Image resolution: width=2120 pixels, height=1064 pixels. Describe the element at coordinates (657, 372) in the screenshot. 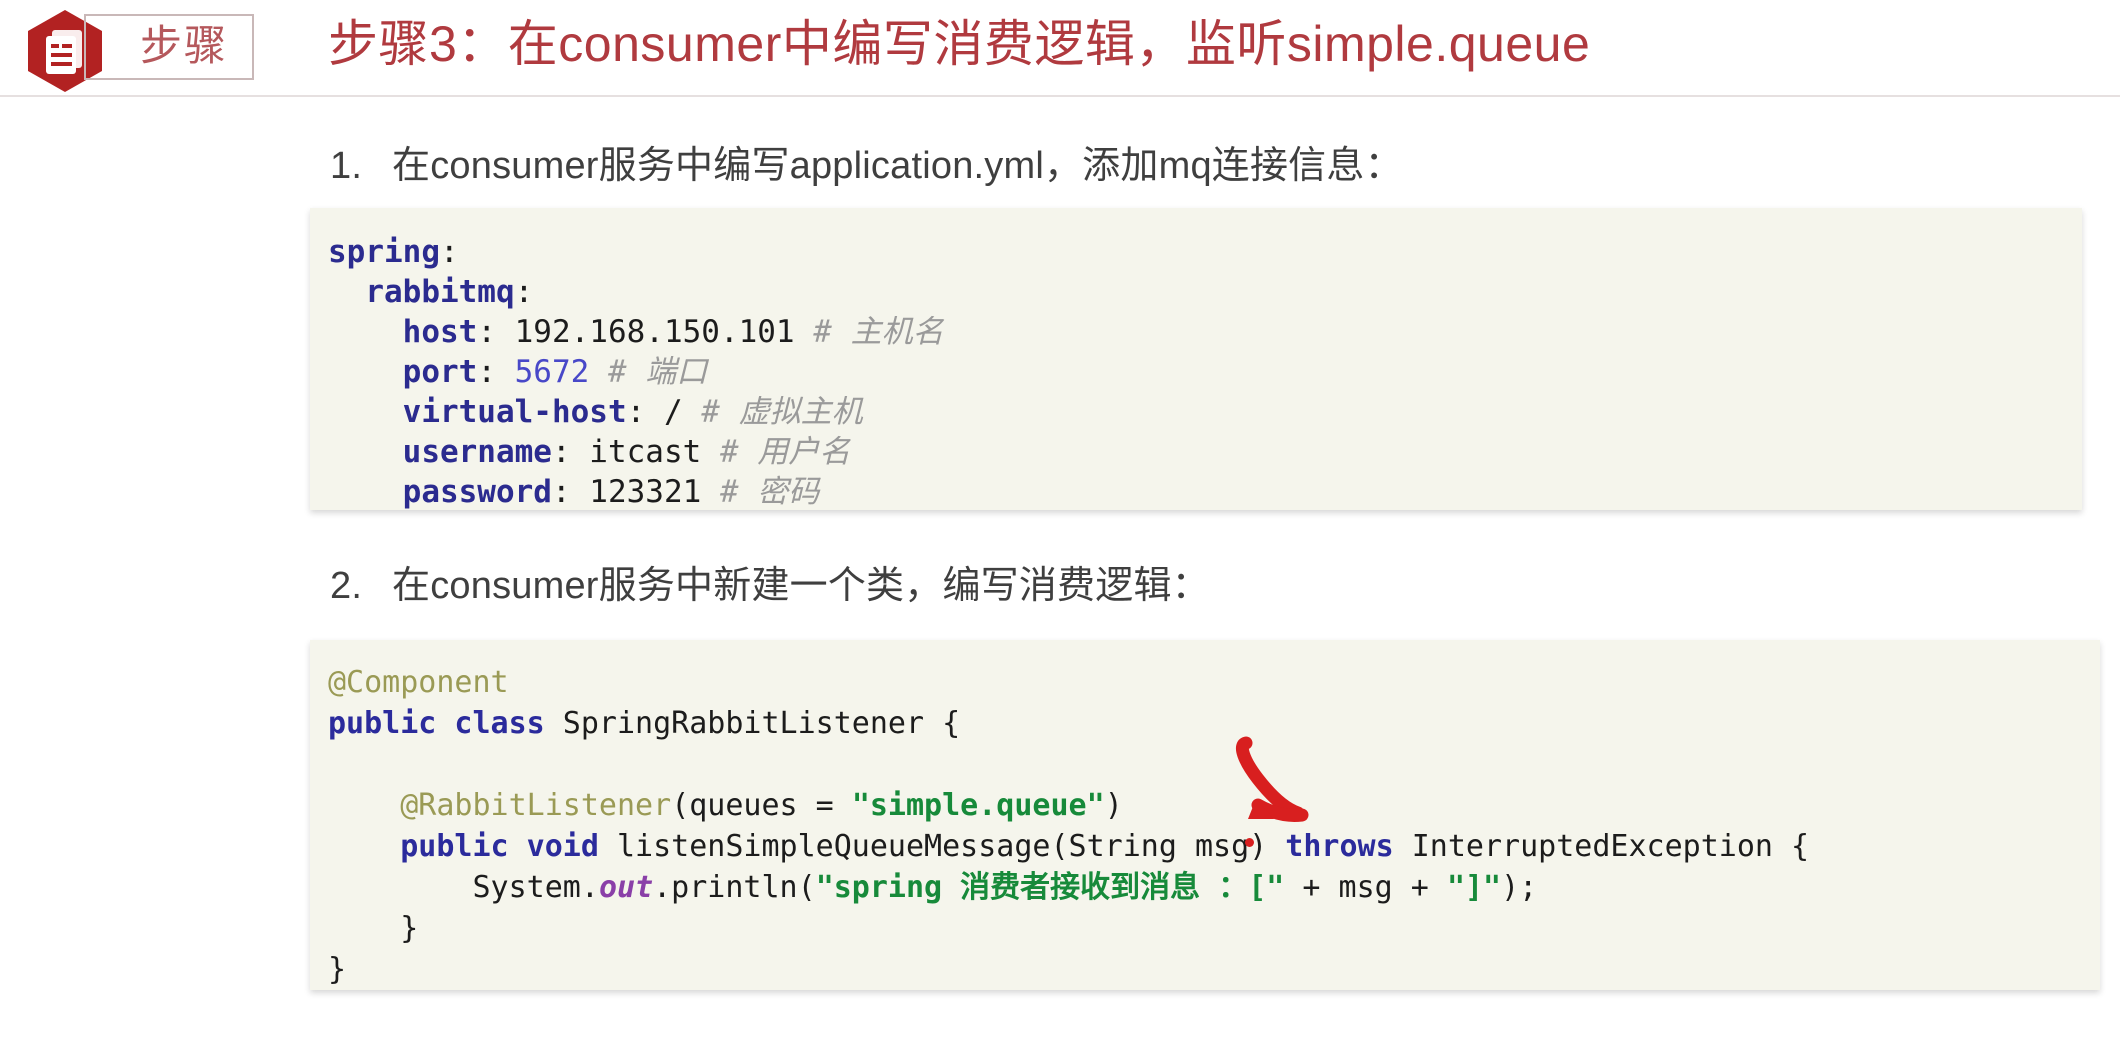

I see `code-token: # 端口` at that location.